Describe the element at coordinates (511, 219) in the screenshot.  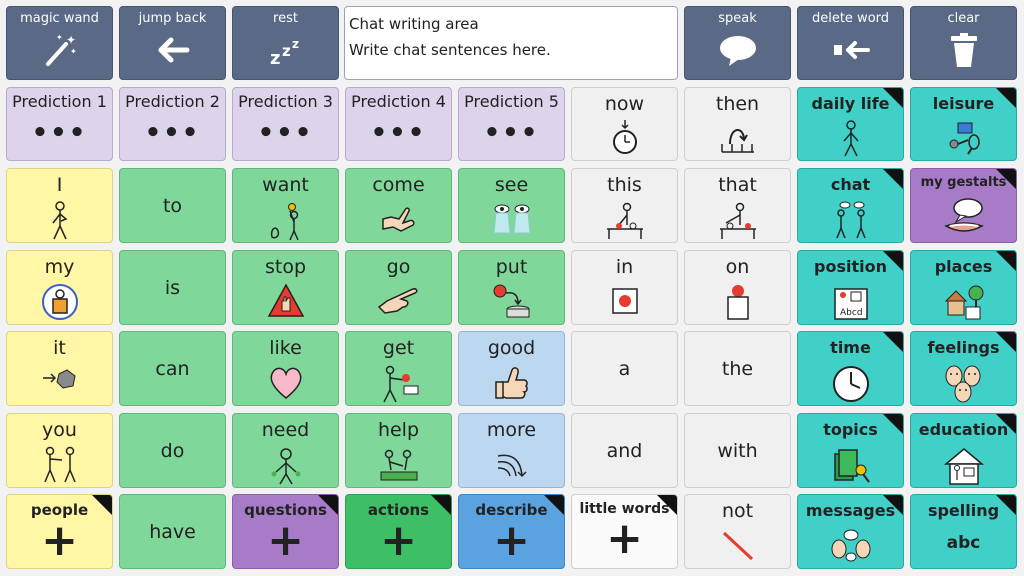
I see `eyes-looking-icon` at that location.